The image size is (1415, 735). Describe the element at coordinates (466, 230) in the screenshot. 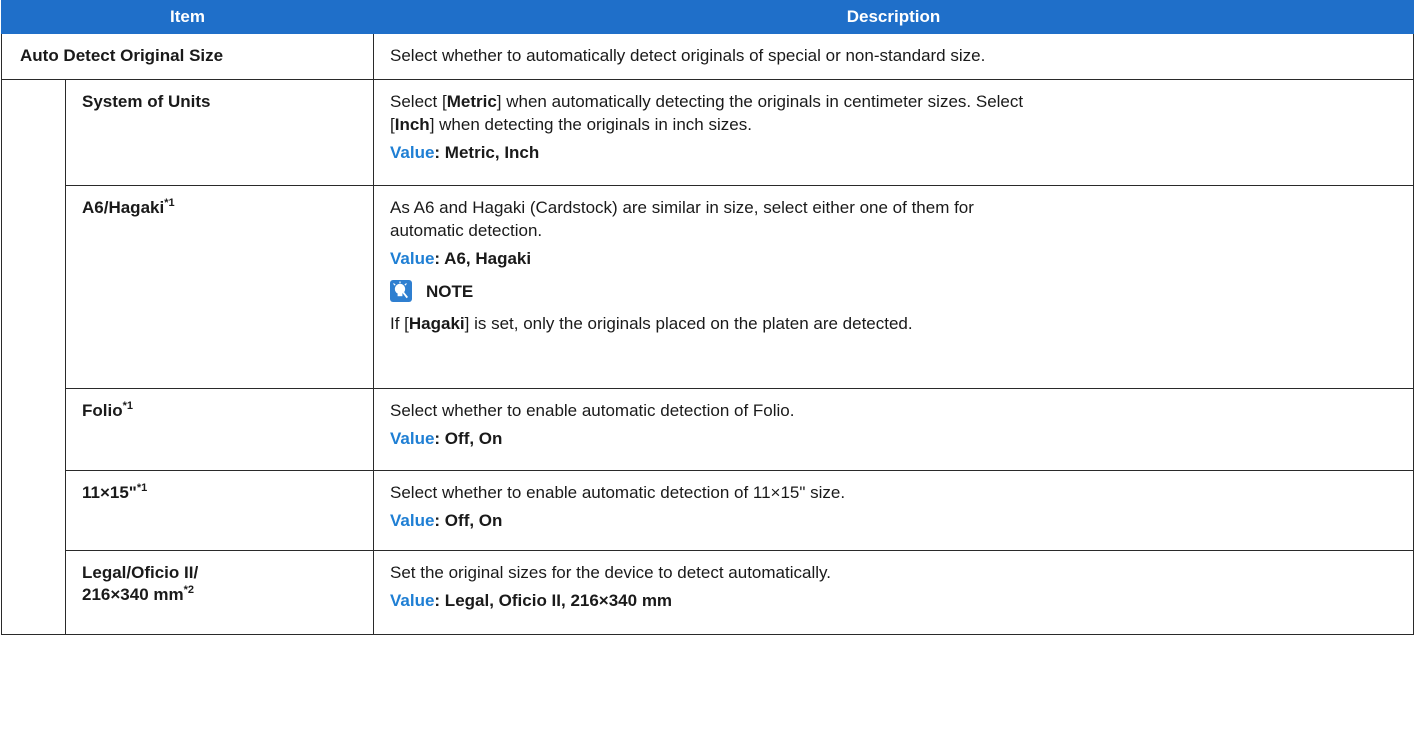

I see `description-line: automatic detection.` at that location.